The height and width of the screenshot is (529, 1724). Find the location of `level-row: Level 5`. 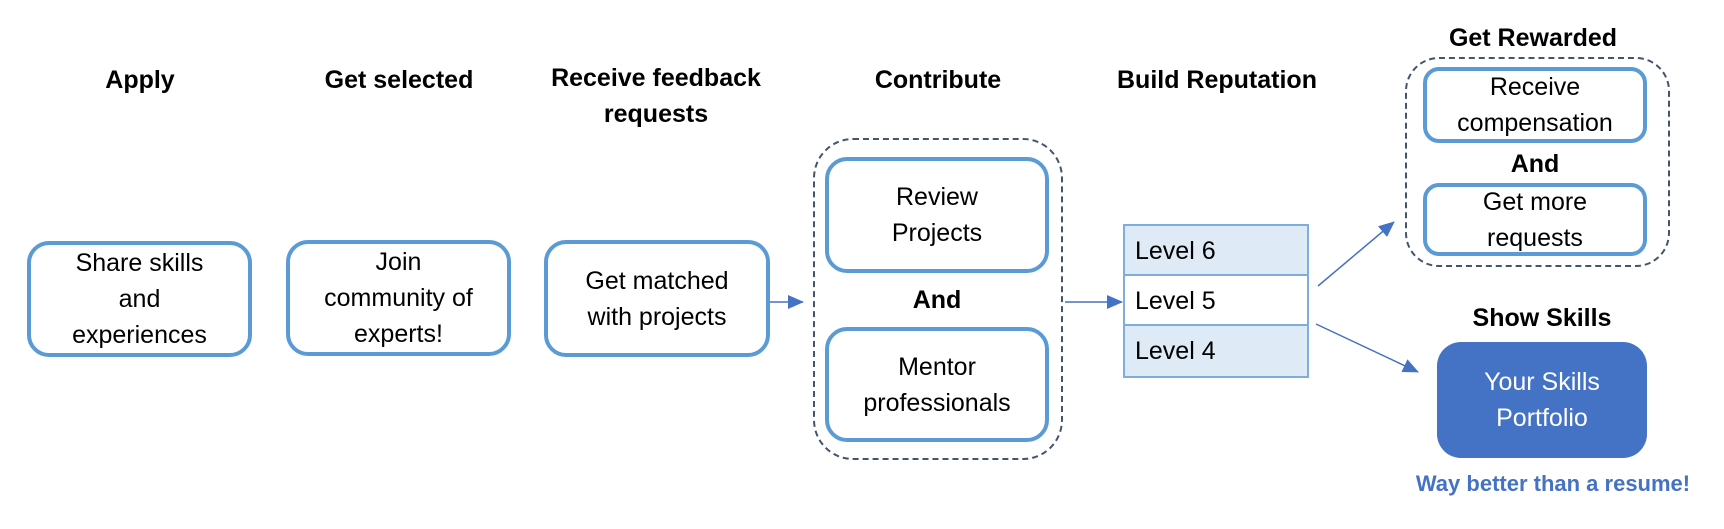

level-row: Level 5 is located at coordinates (1216, 301).